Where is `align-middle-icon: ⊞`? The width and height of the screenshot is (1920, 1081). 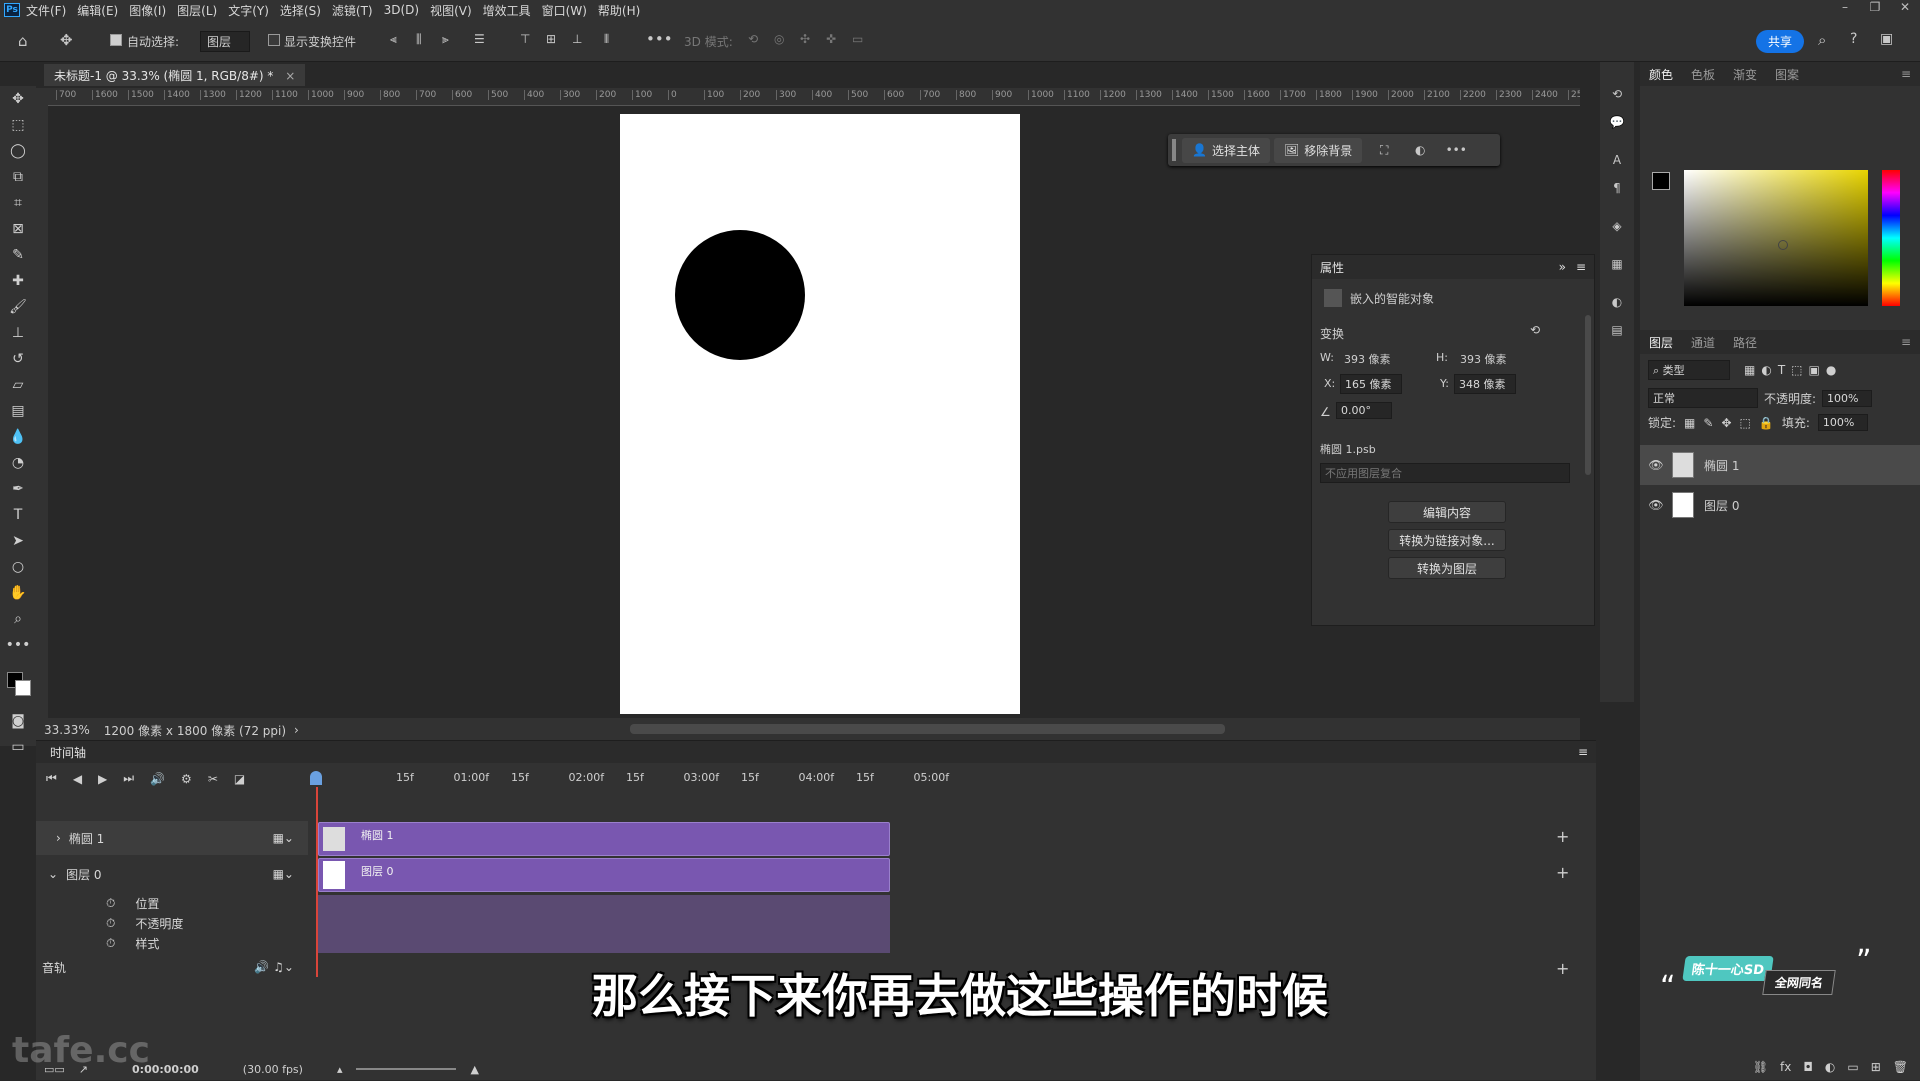
align-middle-icon: ⊞ is located at coordinates (551, 39).